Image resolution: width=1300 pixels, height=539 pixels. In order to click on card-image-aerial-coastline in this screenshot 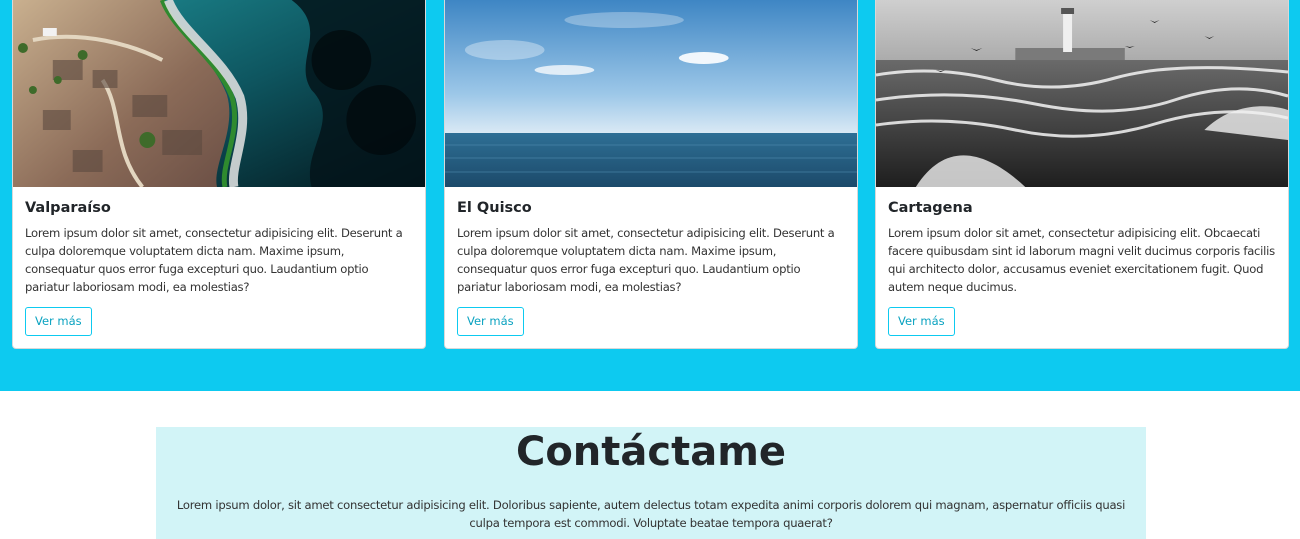, I will do `click(219, 93)`.